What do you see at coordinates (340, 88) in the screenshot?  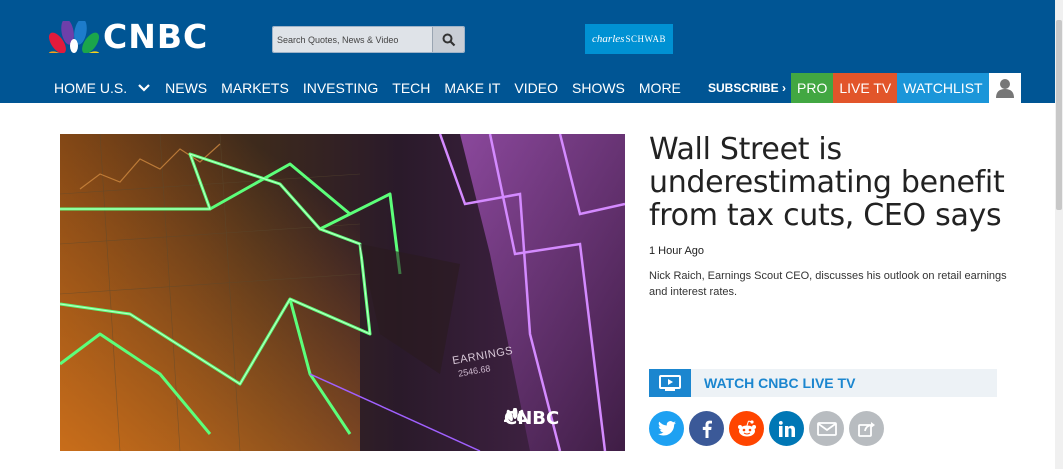 I see `nav-item-investing: INVESTING` at bounding box center [340, 88].